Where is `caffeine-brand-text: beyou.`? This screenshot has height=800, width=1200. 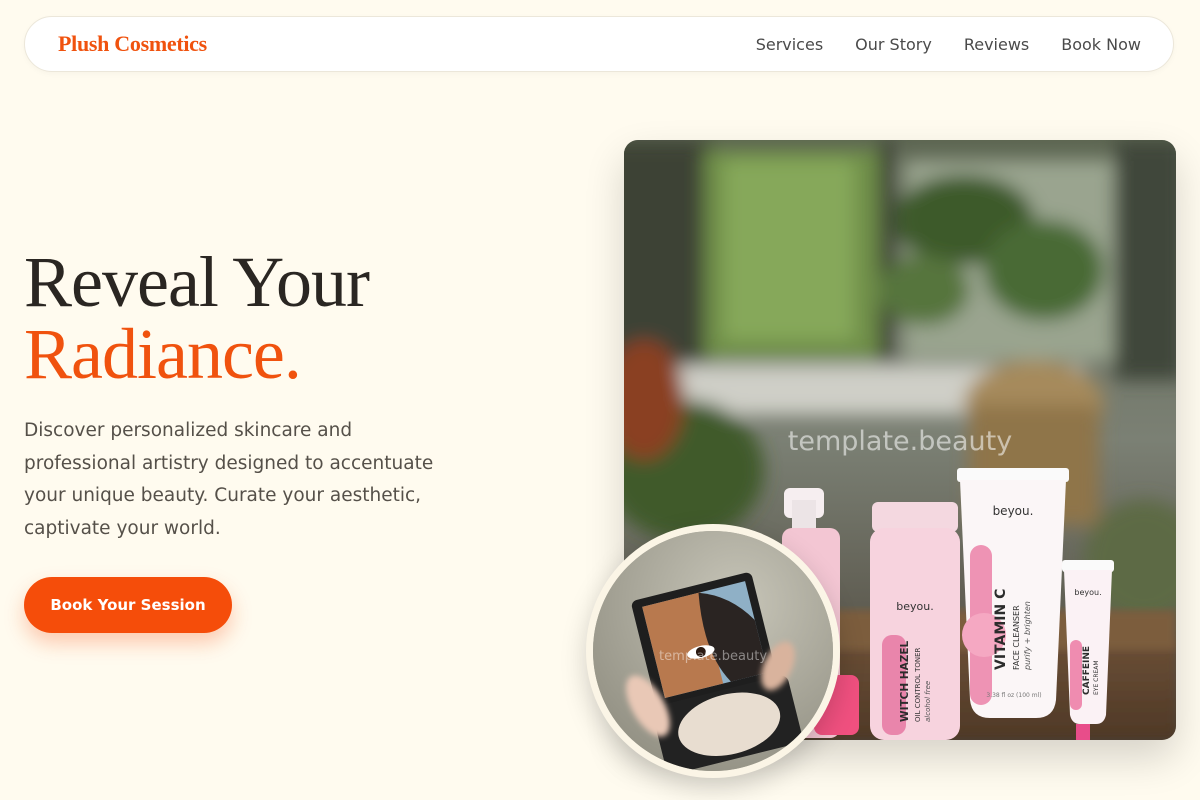
caffeine-brand-text: beyou. is located at coordinates (1087, 592).